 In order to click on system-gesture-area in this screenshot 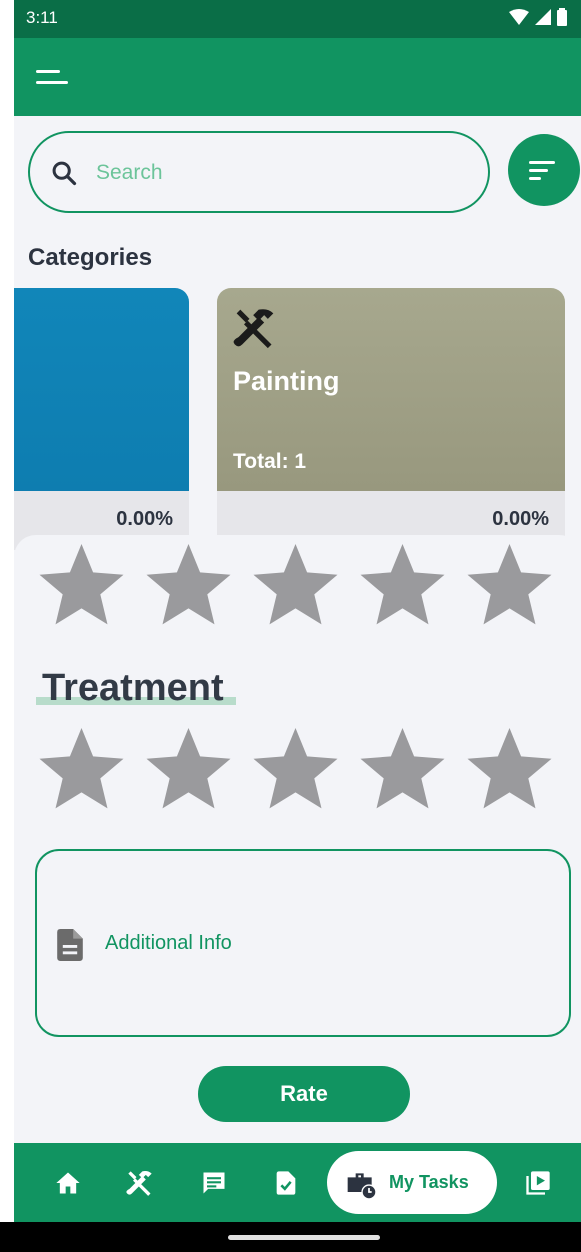, I will do `click(290, 1237)`.